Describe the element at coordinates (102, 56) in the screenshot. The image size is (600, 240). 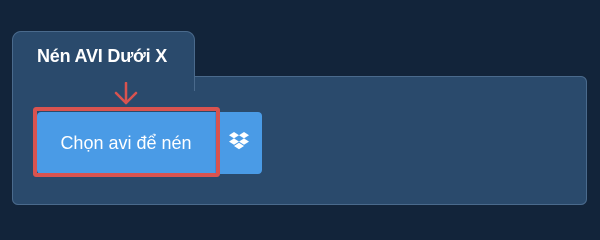
I see `tab-title: Nén AVI Dưới X` at that location.